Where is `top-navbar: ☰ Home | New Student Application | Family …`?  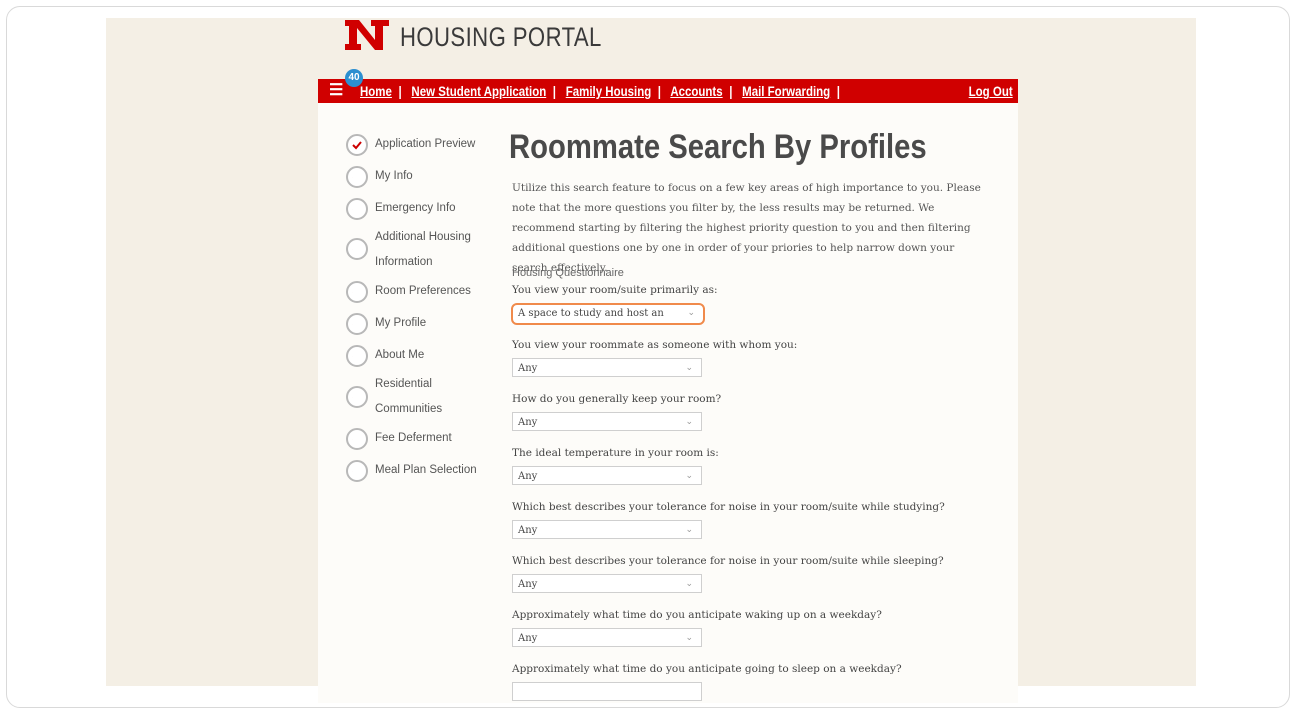
top-navbar: ☰ Home | New Student Application | Family … is located at coordinates (668, 91).